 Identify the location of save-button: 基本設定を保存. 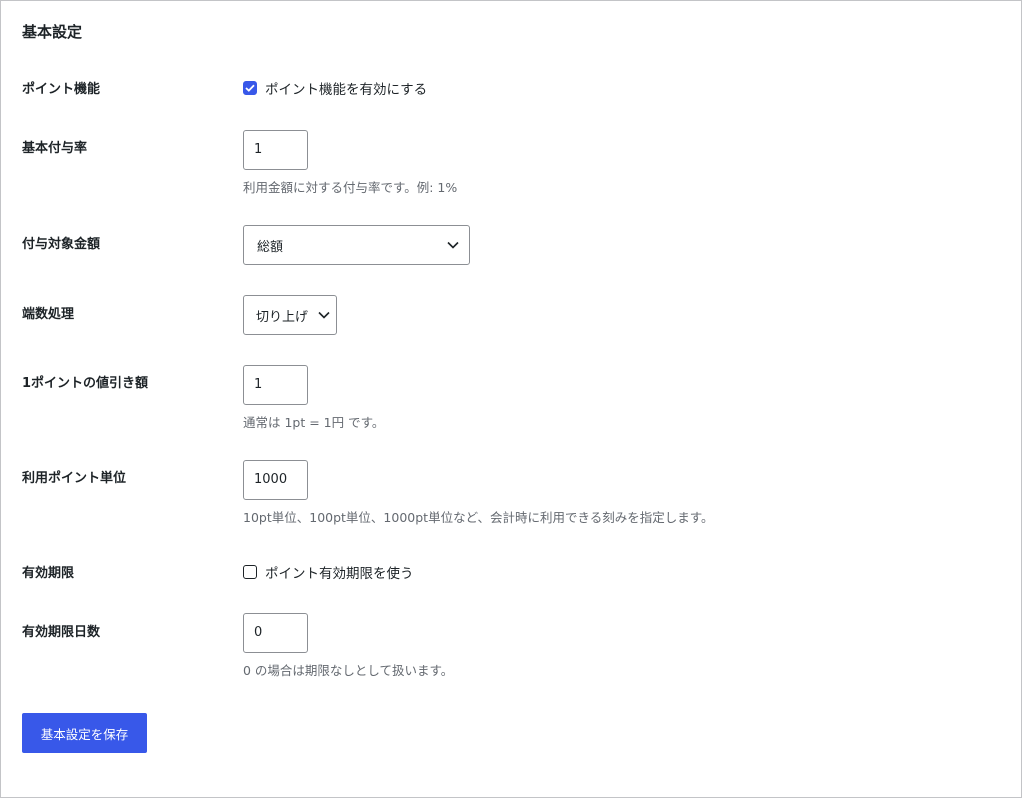
(84, 733).